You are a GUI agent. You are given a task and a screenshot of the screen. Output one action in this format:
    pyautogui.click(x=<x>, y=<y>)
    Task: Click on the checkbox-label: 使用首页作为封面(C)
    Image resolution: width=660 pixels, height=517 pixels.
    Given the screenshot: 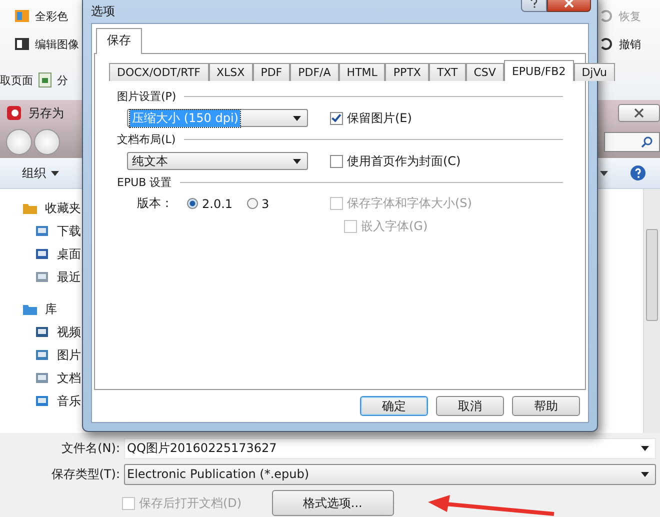 What is the action you would take?
    pyautogui.click(x=404, y=161)
    